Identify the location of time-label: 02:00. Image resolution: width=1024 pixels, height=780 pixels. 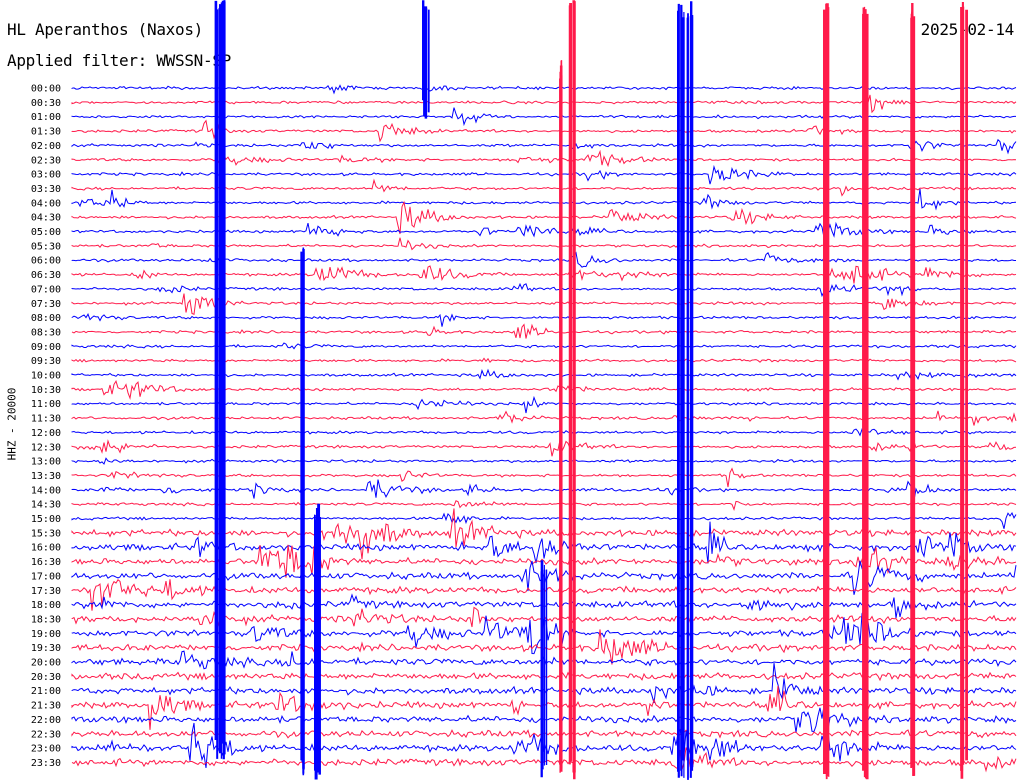
(46, 146).